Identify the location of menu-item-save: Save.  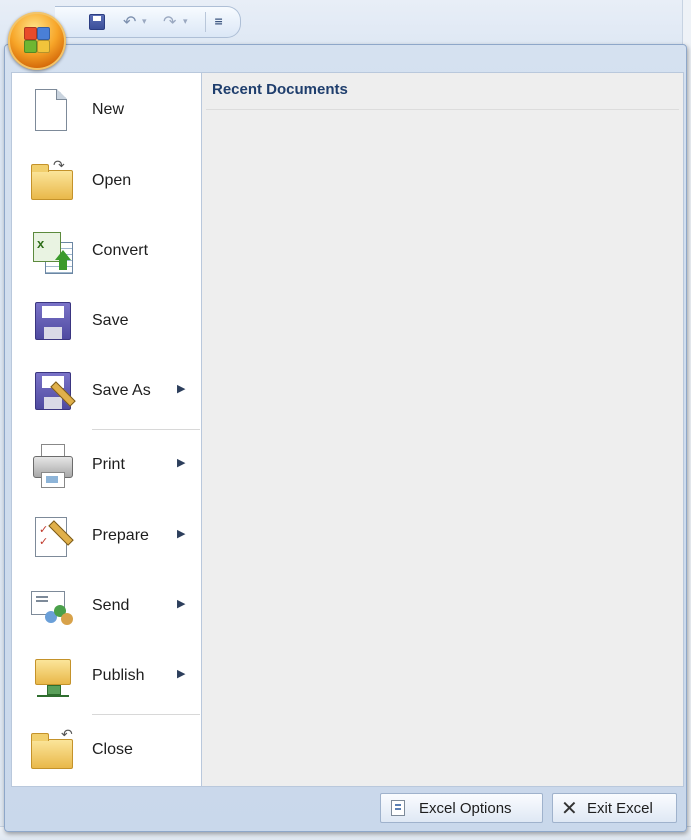
(106, 322).